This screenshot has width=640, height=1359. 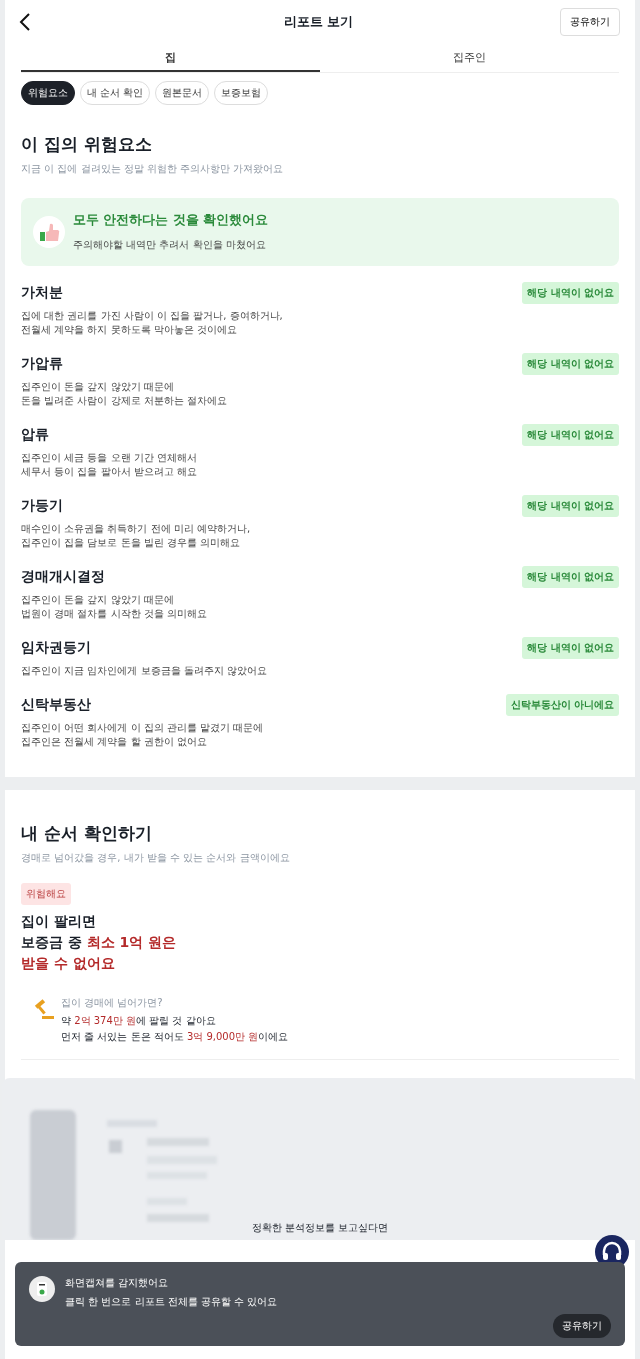 What do you see at coordinates (42, 364) in the screenshot?
I see `risk-name: 가압류` at bounding box center [42, 364].